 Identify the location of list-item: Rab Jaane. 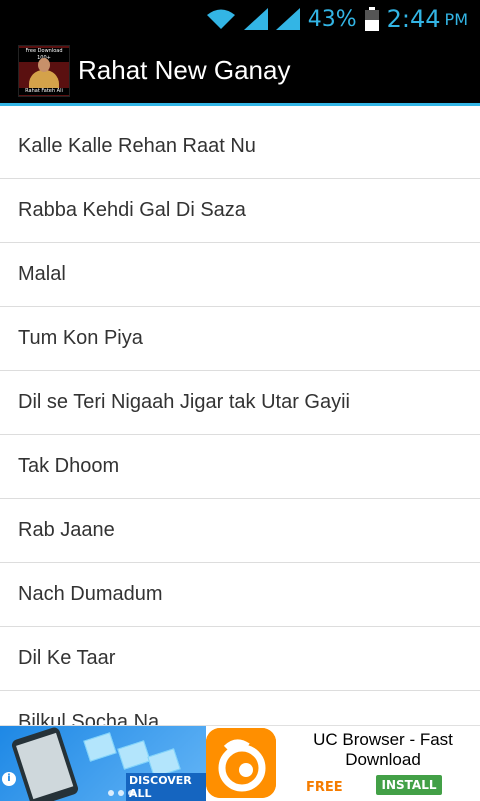
(240, 531).